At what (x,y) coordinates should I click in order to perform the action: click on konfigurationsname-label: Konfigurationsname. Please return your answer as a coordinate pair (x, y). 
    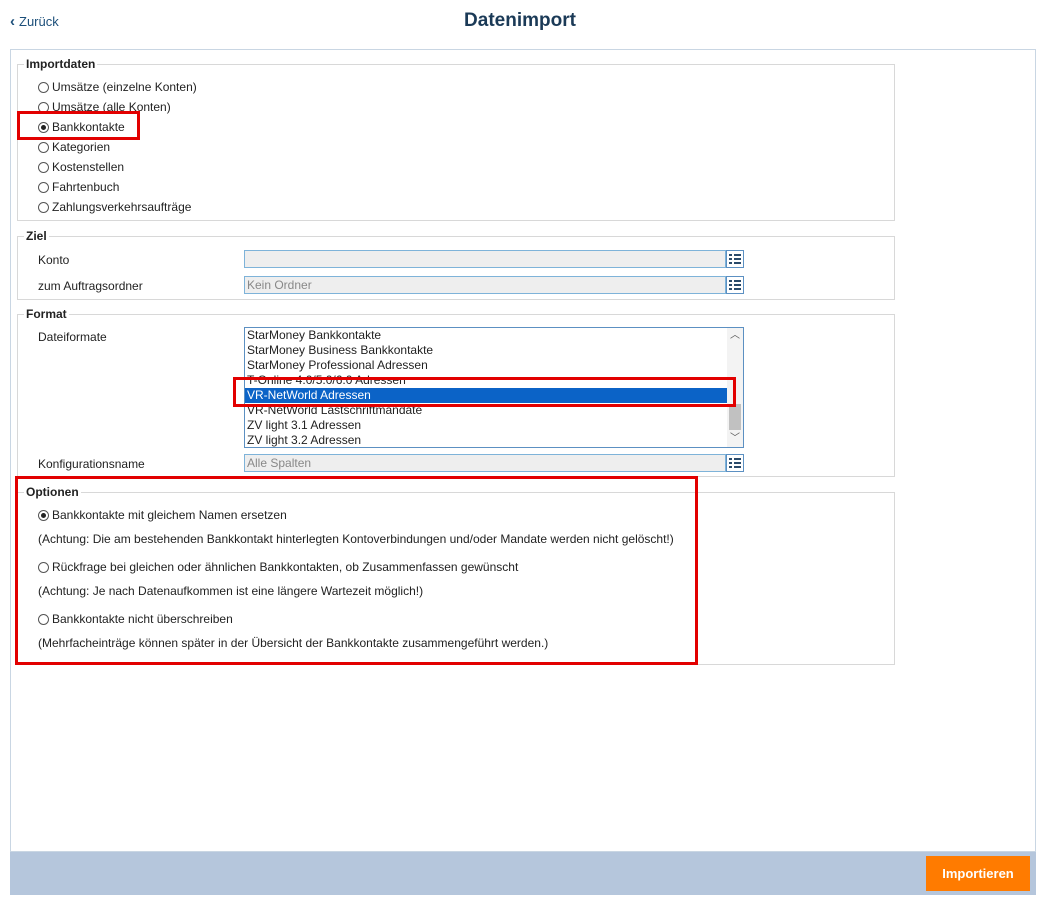
    Looking at the image, I should click on (91, 464).